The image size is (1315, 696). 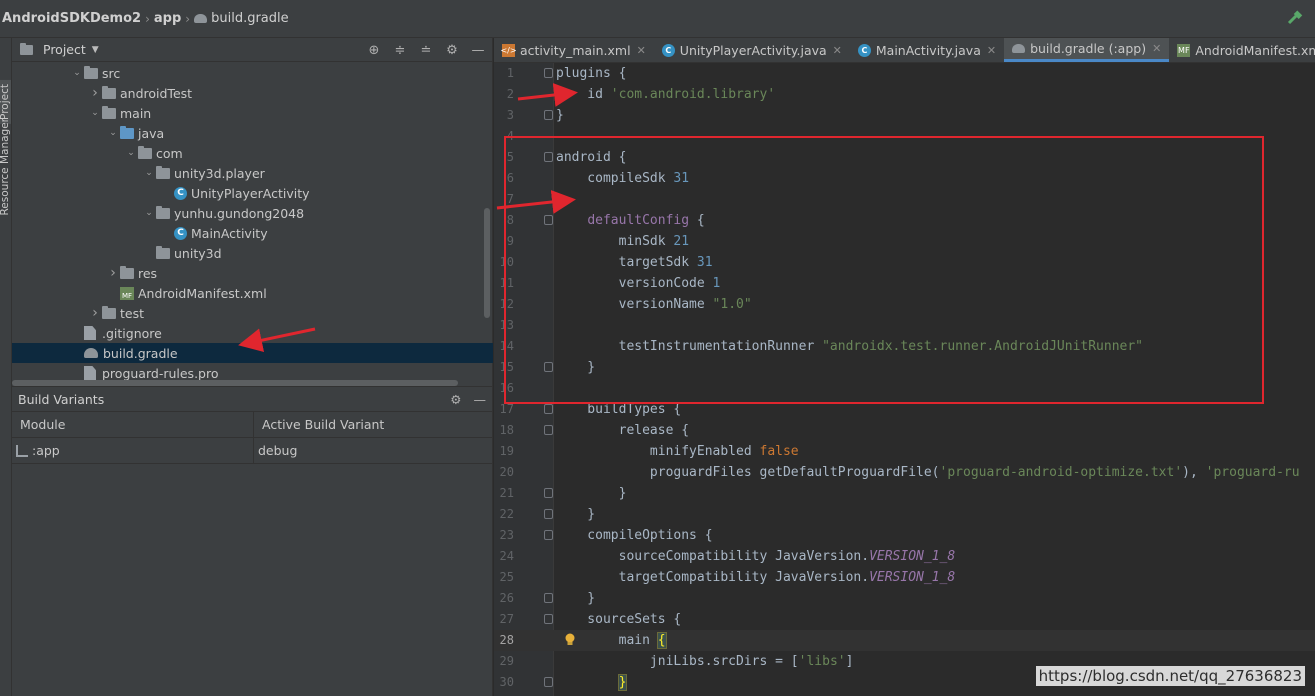 I want to click on project-view-selector: Project, so click(x=64, y=49).